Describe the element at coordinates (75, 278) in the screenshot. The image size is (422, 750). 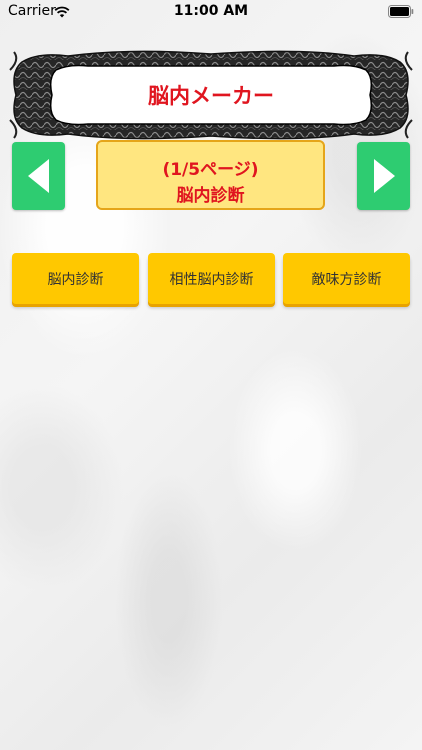
I see `brain-diagnosis-button: 脳内診断` at that location.